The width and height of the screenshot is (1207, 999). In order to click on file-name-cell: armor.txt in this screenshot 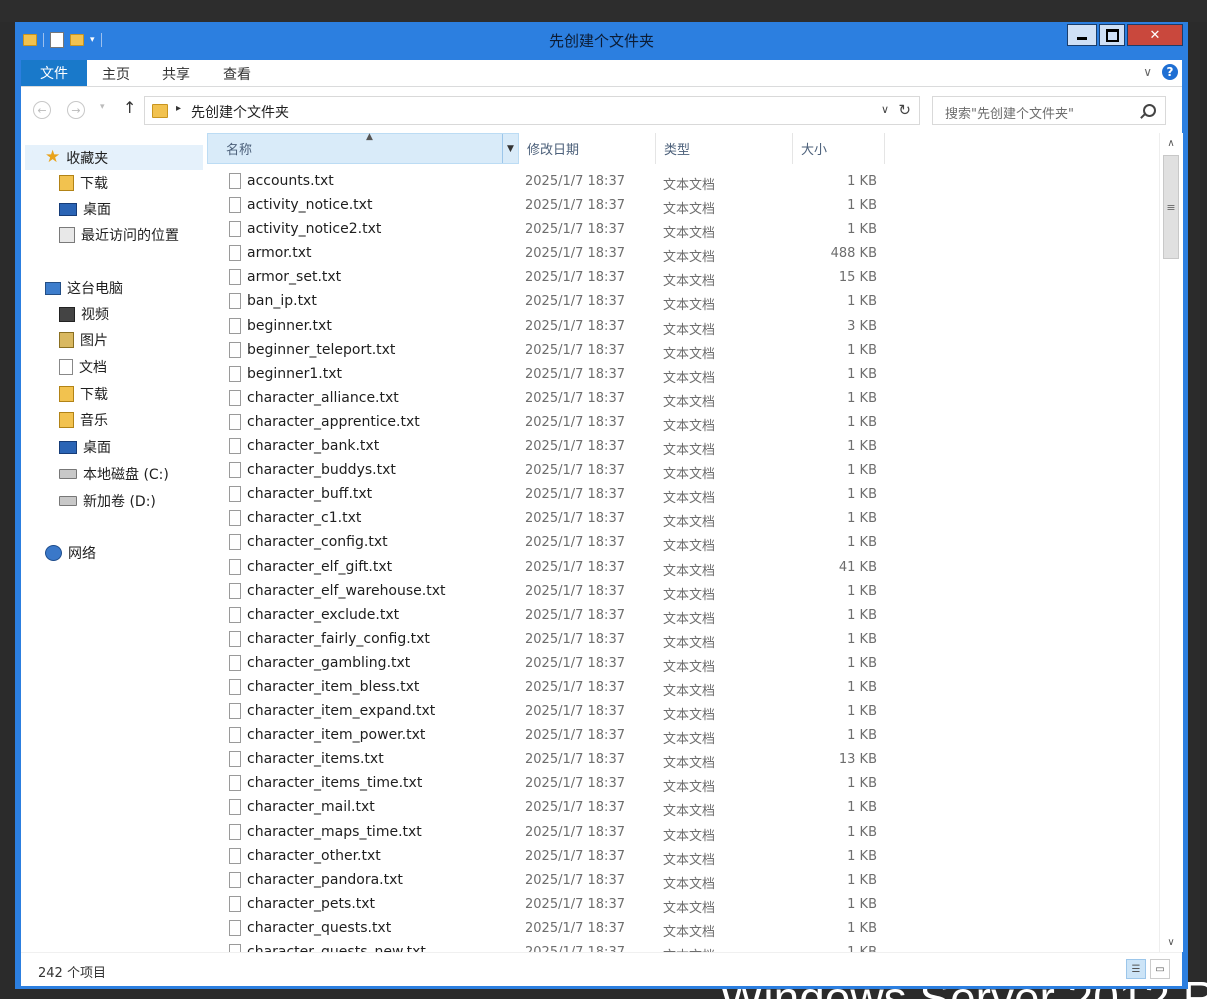, I will do `click(270, 253)`.